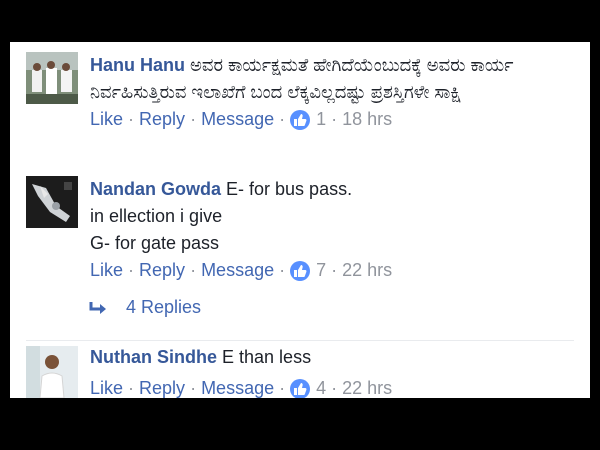 This screenshot has width=600, height=450. Describe the element at coordinates (267, 357) in the screenshot. I see `comment-text: E than less` at that location.